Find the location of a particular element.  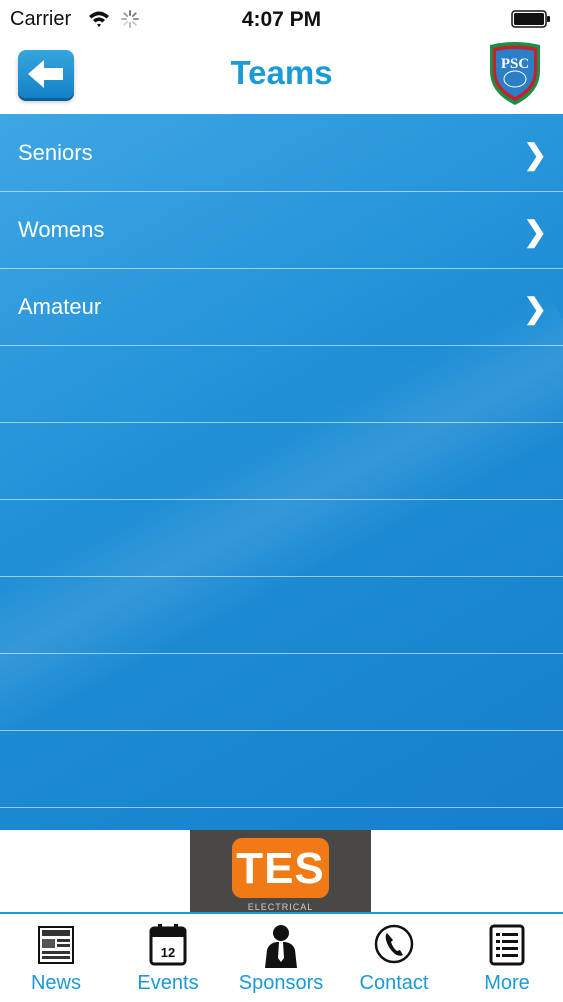

status-time: 4:07 PM is located at coordinates (281, 19).